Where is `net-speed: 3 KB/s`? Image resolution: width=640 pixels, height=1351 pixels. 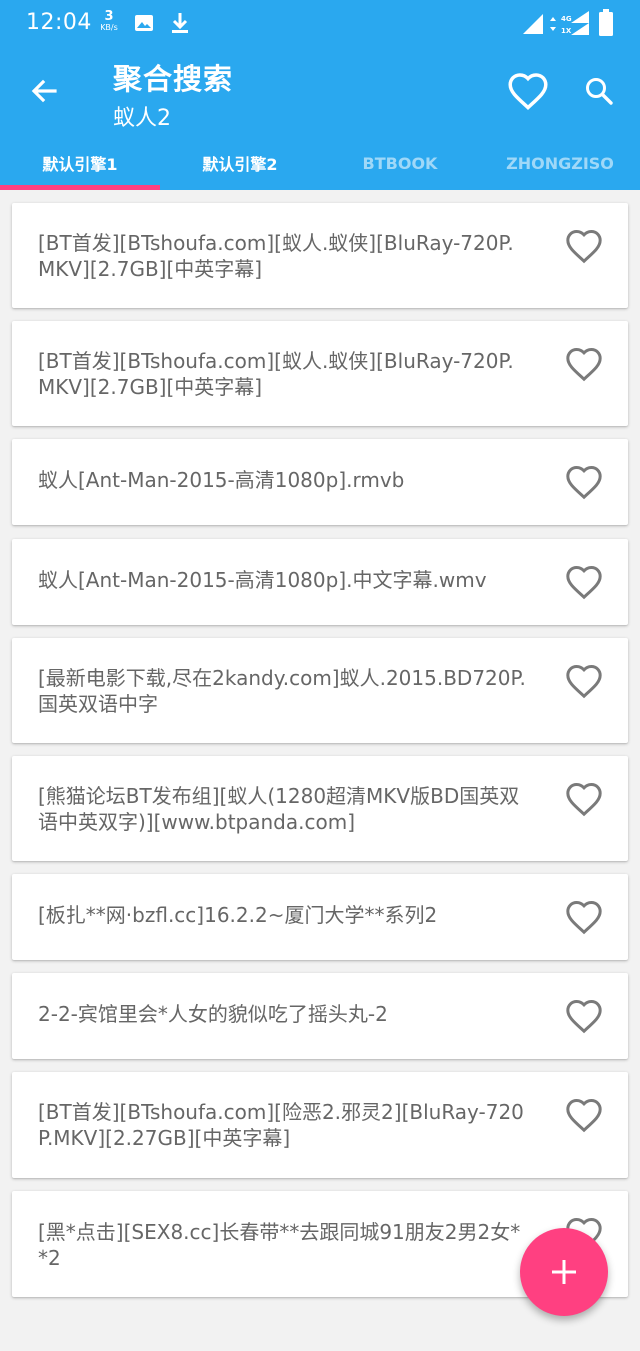
net-speed: 3 KB/s is located at coordinates (109, 21).